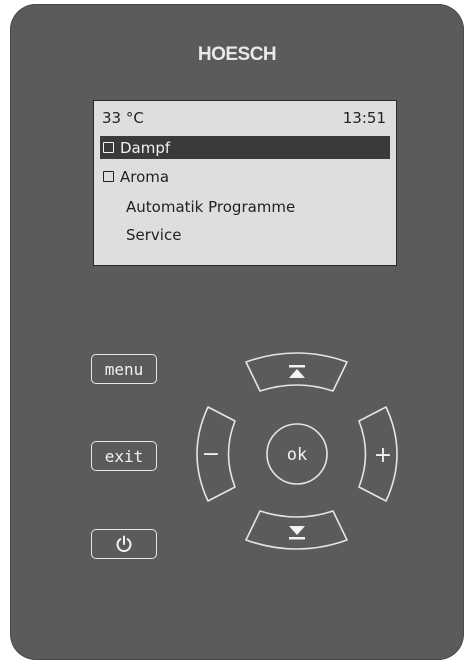  I want to click on plus-button: +, so click(378, 454).